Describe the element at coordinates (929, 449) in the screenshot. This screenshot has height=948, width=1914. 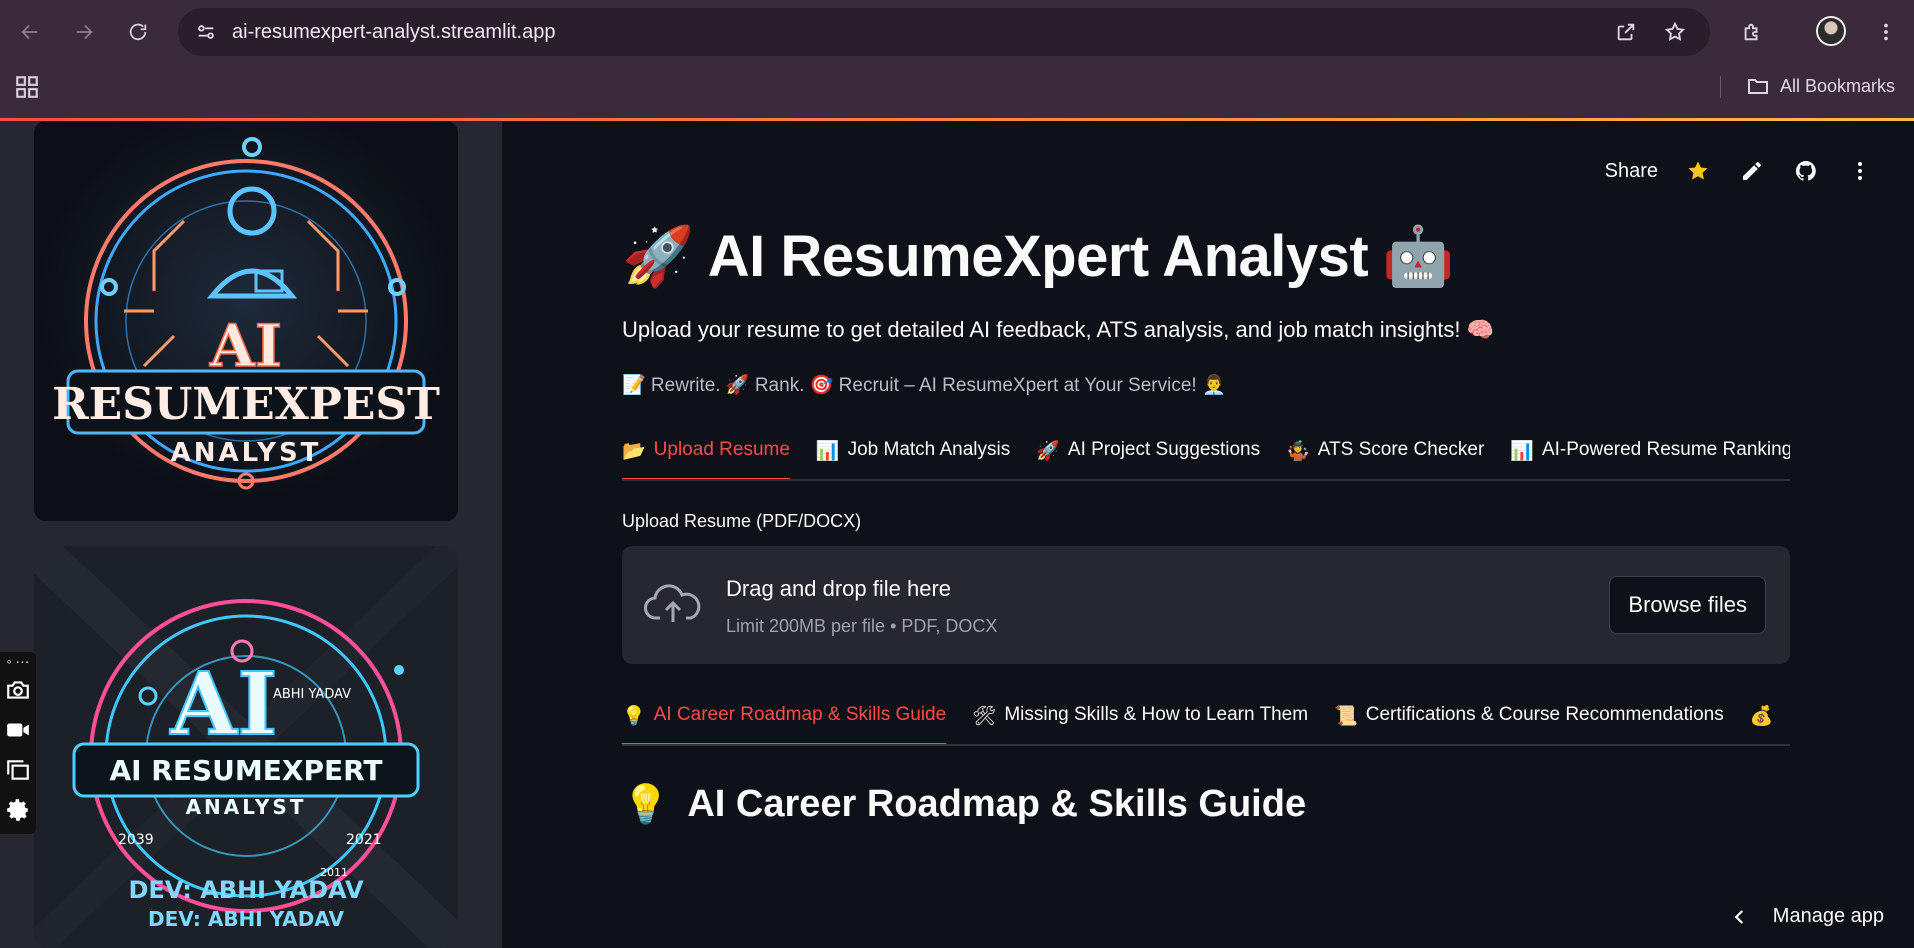
I see `tab-label: Job Match Analysis` at that location.